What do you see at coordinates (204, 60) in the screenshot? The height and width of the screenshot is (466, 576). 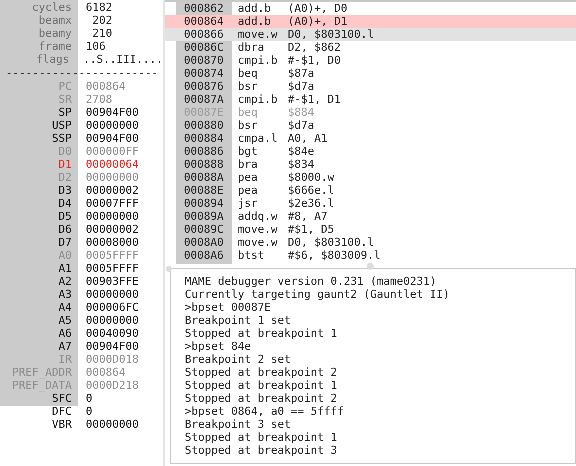 I see `address-cell: 000870` at bounding box center [204, 60].